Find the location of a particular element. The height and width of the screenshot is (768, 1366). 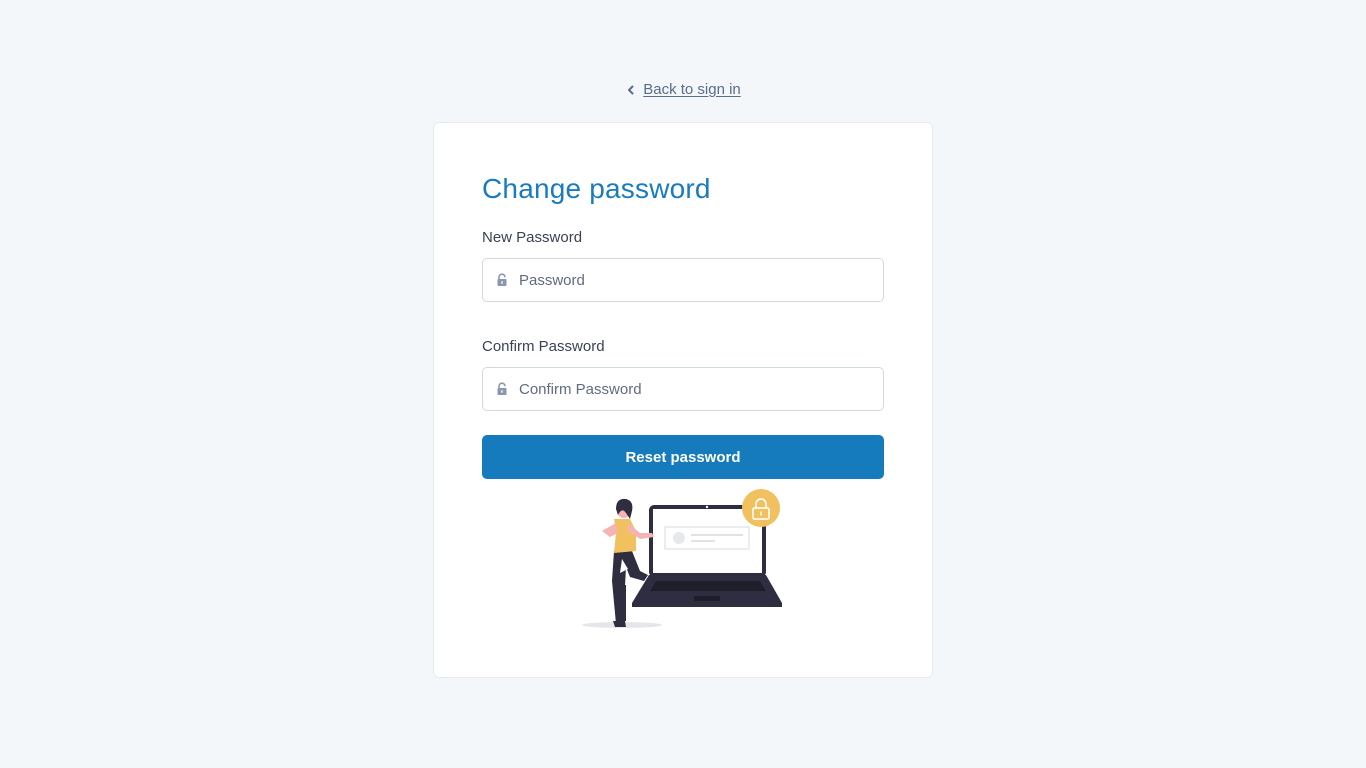

page-title: Change password is located at coordinates (596, 188).